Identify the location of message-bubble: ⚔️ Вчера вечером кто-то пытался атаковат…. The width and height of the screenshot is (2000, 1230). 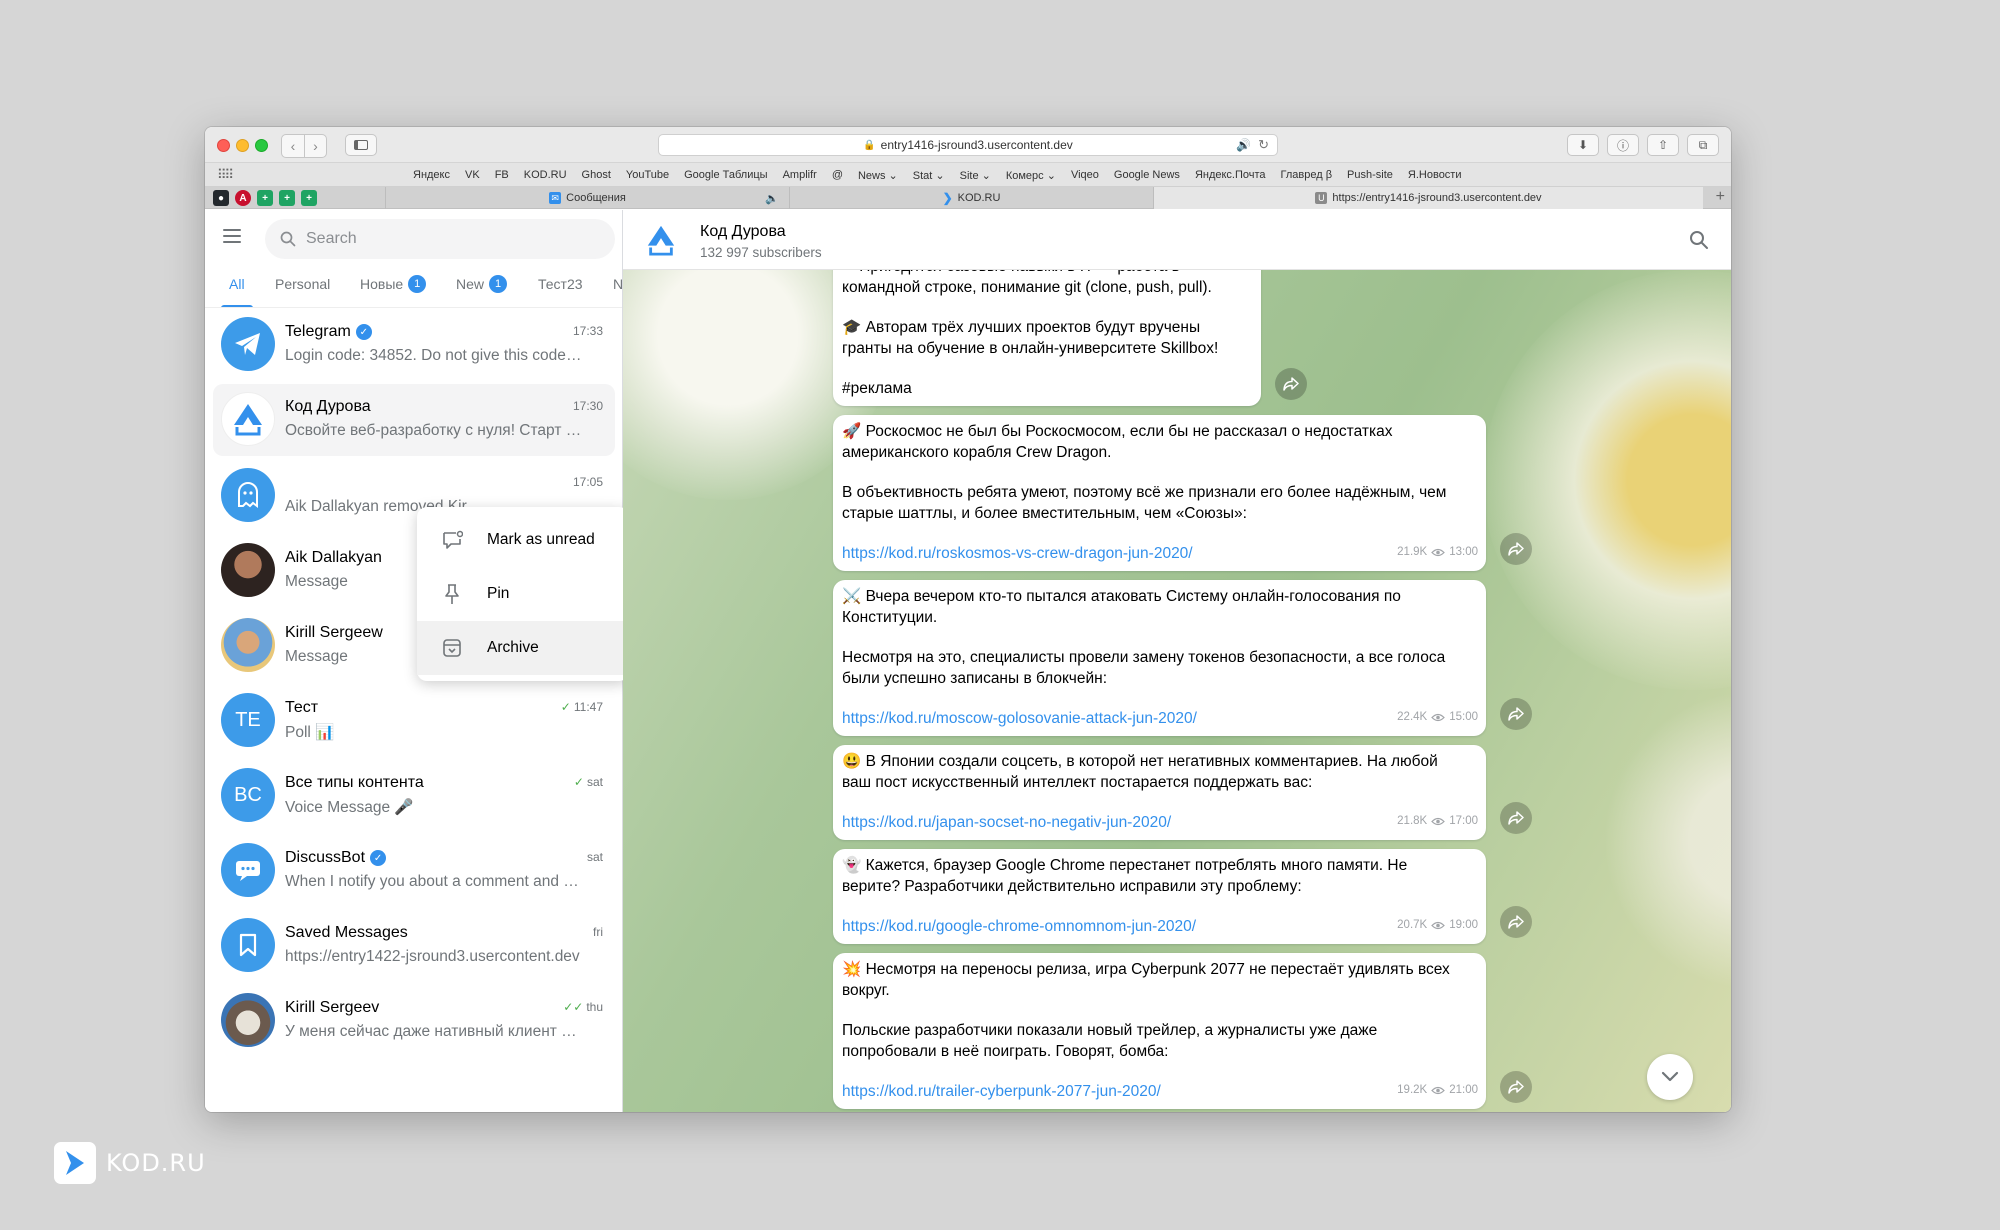
(1159, 658).